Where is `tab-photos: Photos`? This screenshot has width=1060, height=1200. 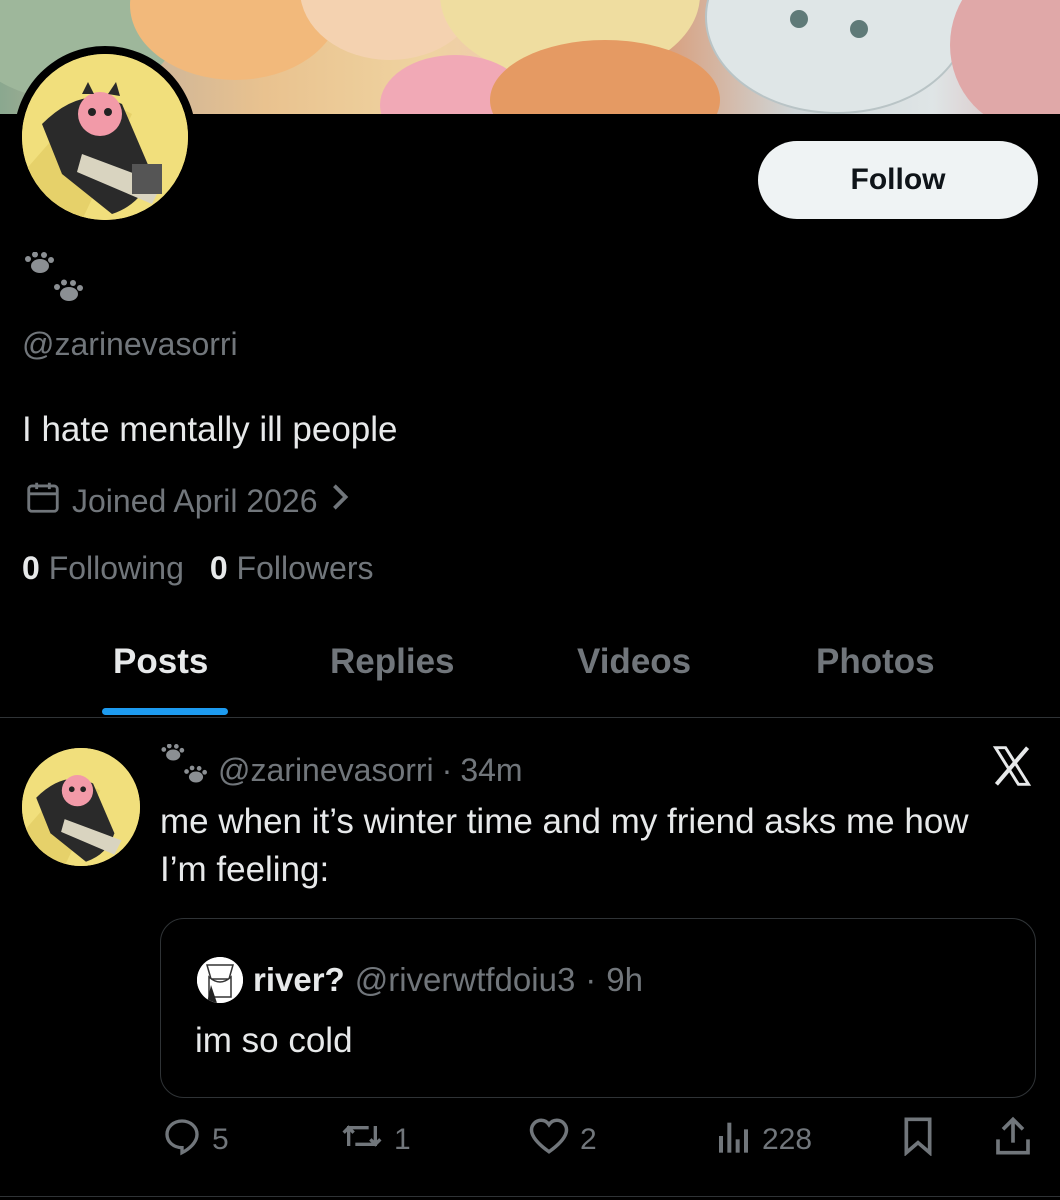
tab-photos: Photos is located at coordinates (875, 662).